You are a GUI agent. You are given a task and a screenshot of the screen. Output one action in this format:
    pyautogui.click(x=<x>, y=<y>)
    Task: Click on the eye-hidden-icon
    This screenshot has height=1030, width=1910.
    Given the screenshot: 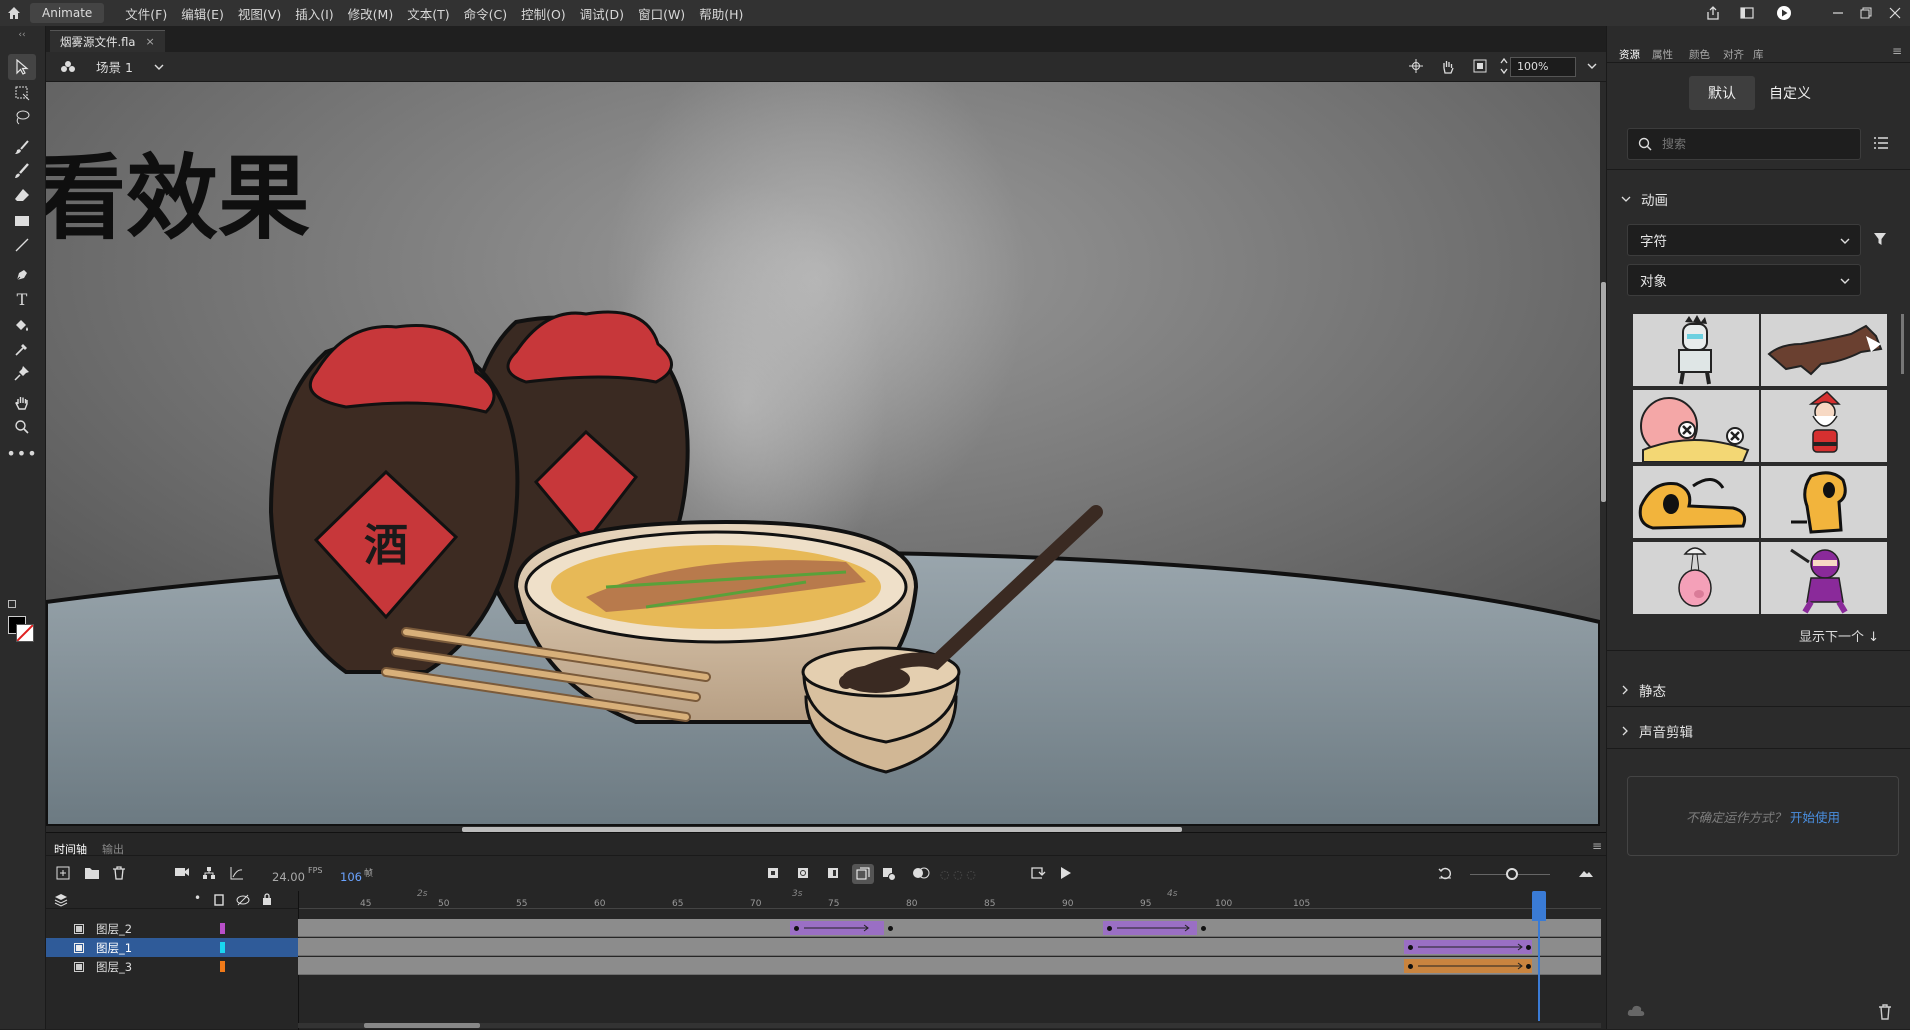 What is the action you would take?
    pyautogui.click(x=243, y=900)
    